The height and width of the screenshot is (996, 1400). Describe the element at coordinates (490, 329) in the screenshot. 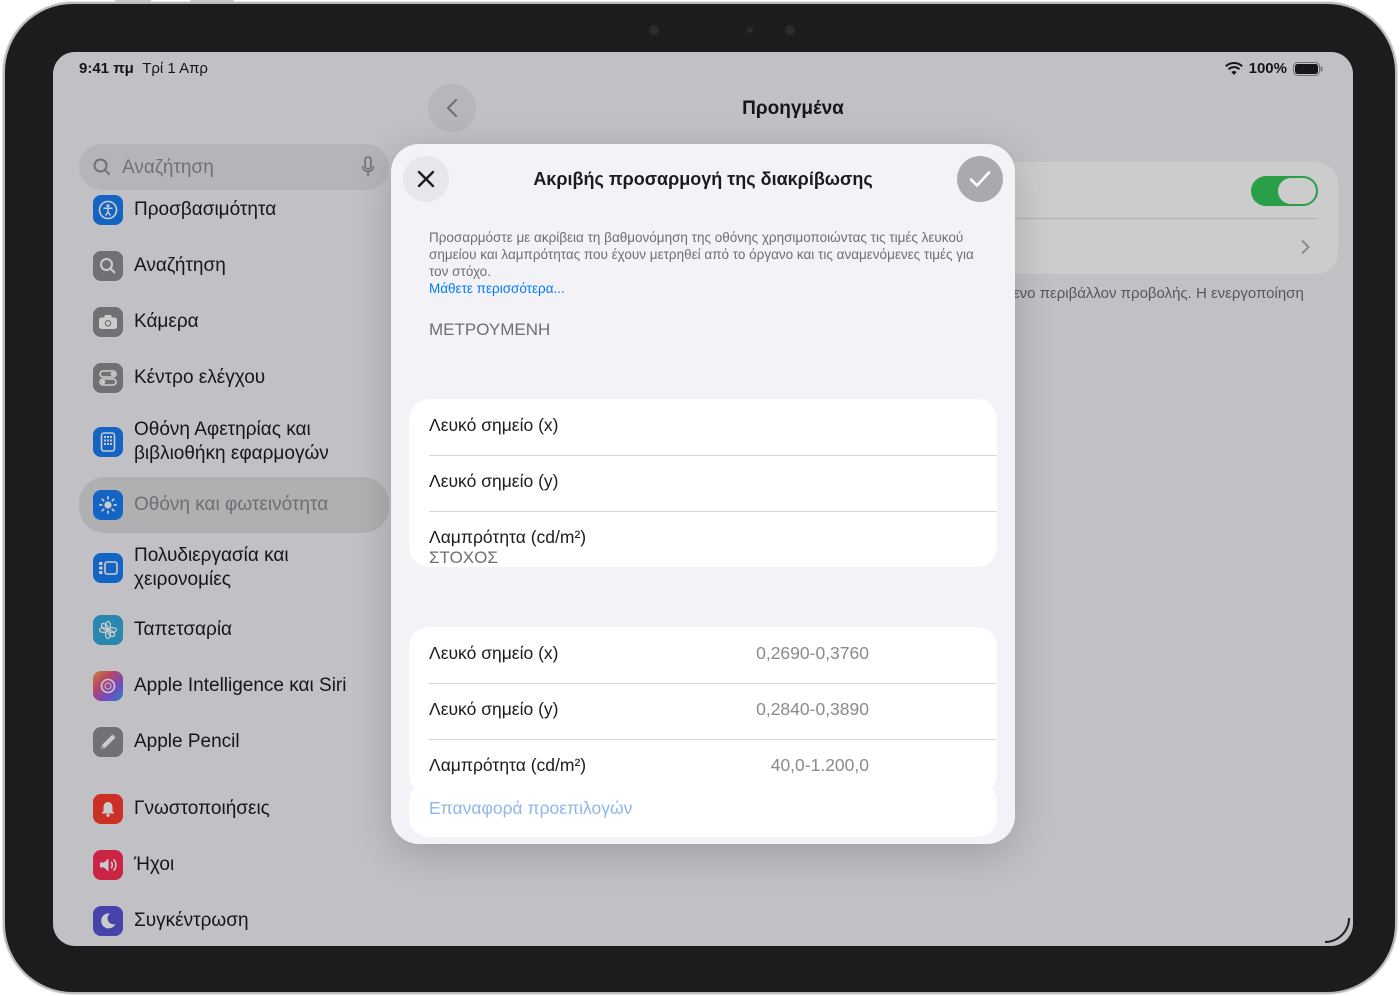

I see `measured-section-header: ΜΕΤΡΟΥΜΕΝΗ` at that location.